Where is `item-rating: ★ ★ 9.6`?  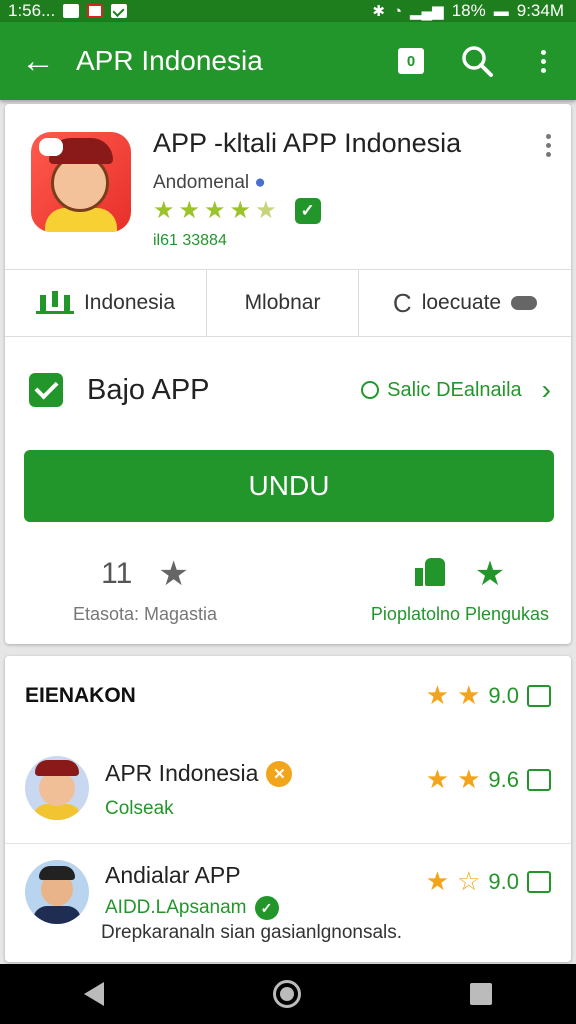
item-rating: ★ ★ 9.6 is located at coordinates (488, 779).